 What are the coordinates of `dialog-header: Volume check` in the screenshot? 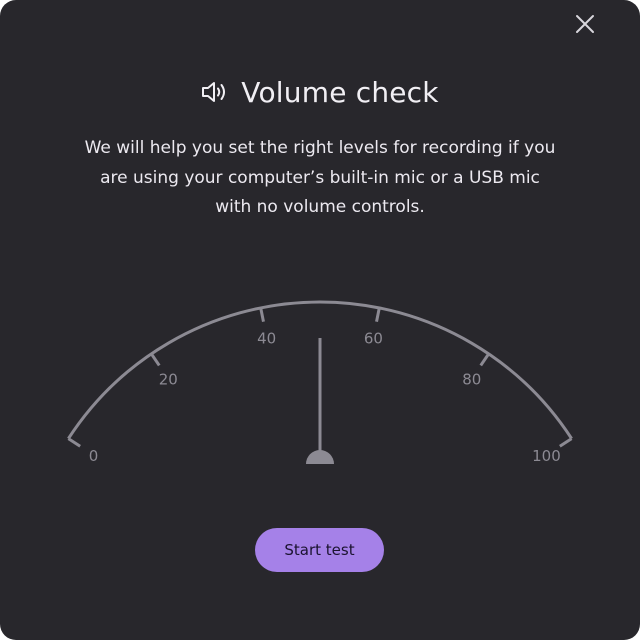 It's located at (320, 92).